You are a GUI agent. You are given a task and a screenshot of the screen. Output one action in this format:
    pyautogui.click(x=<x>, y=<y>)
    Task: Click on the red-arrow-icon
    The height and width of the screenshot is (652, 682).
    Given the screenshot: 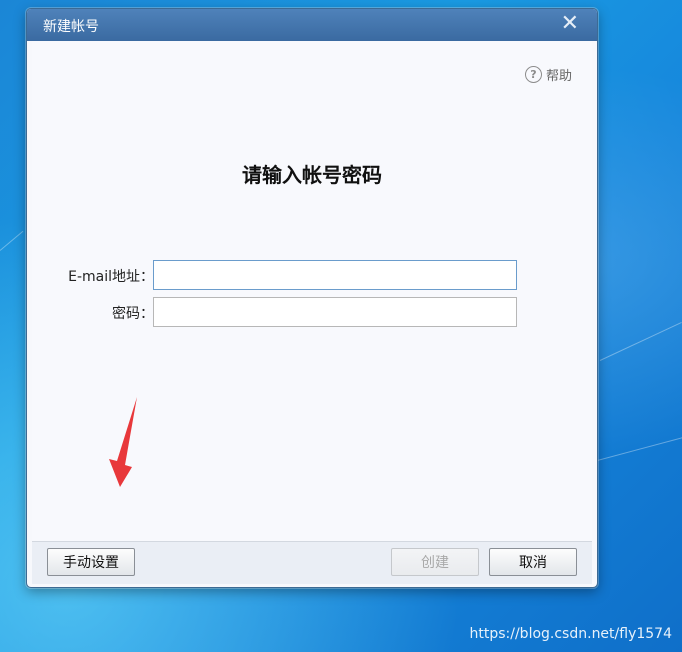 What is the action you would take?
    pyautogui.click(x=123, y=442)
    